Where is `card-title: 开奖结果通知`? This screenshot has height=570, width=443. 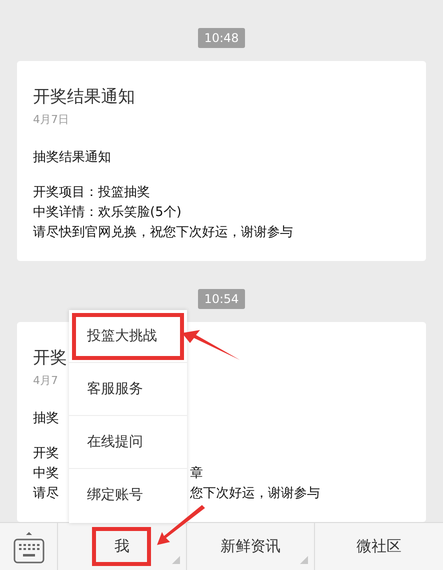 card-title: 开奖结果通知 is located at coordinates (84, 97).